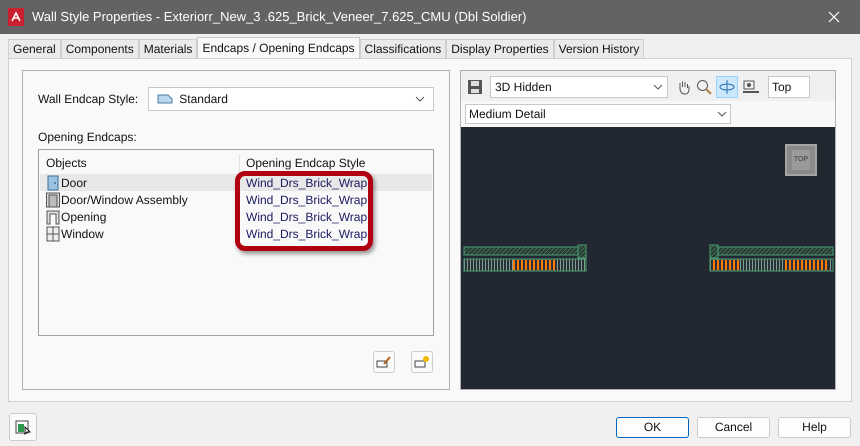 The image size is (860, 446). I want to click on view-field: Top, so click(789, 87).